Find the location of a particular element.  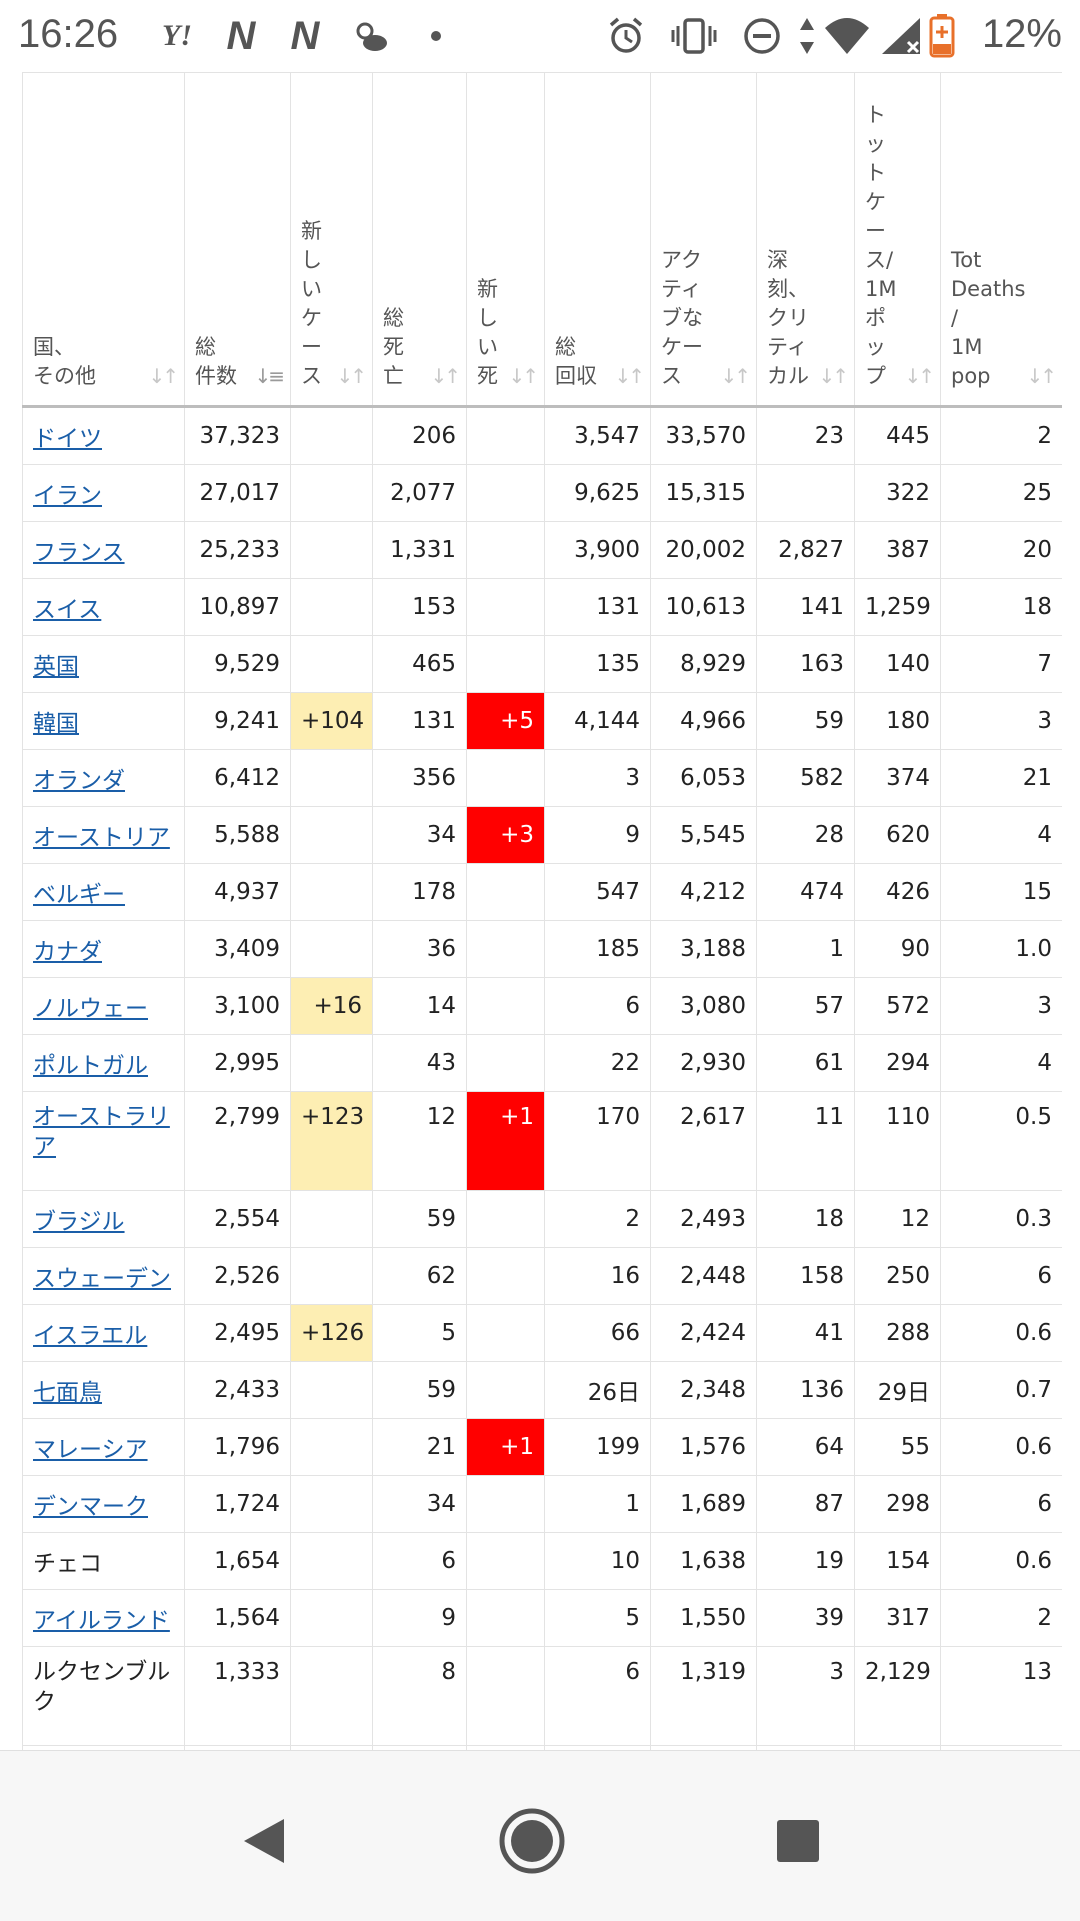

cell-new-deaths: +5 is located at coordinates (505, 721).